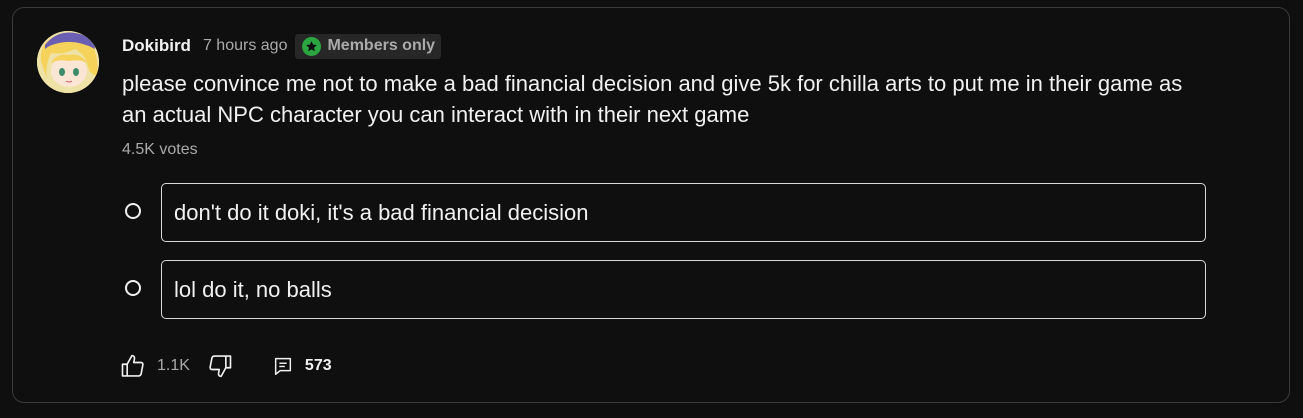  I want to click on poll-option: lol do it, no balls, so click(662, 289).